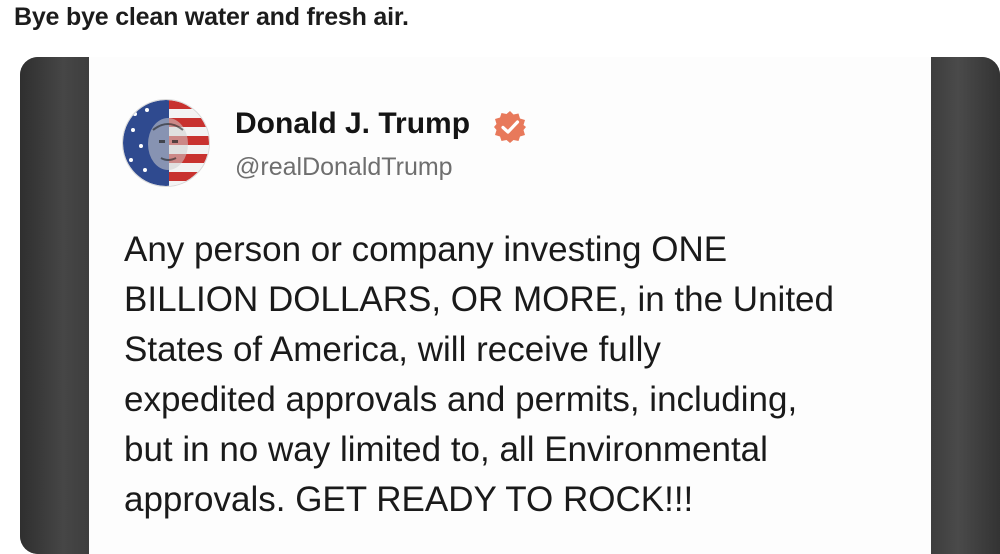 The width and height of the screenshot is (1000, 554). I want to click on verified-badge-icon, so click(510, 127).